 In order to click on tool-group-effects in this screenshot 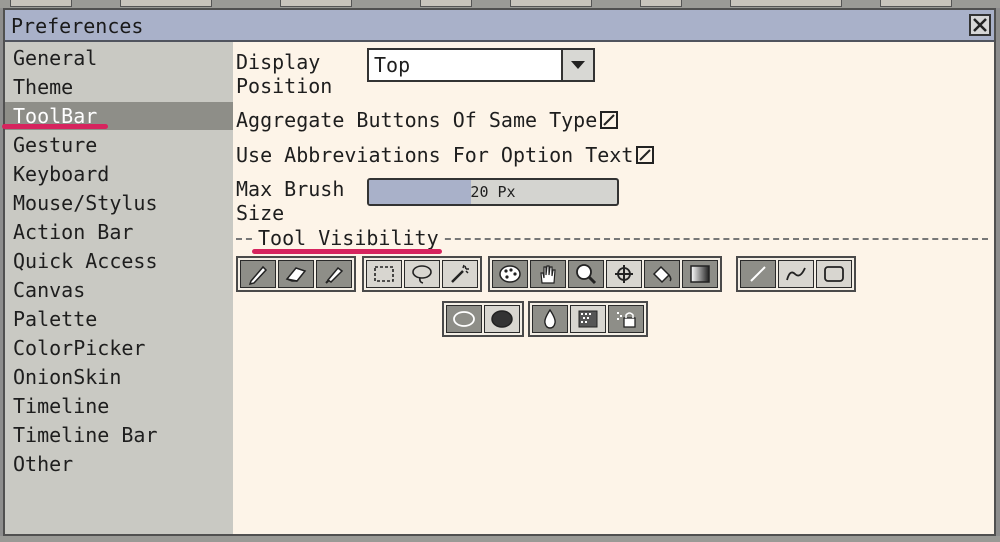, I will do `click(588, 319)`.